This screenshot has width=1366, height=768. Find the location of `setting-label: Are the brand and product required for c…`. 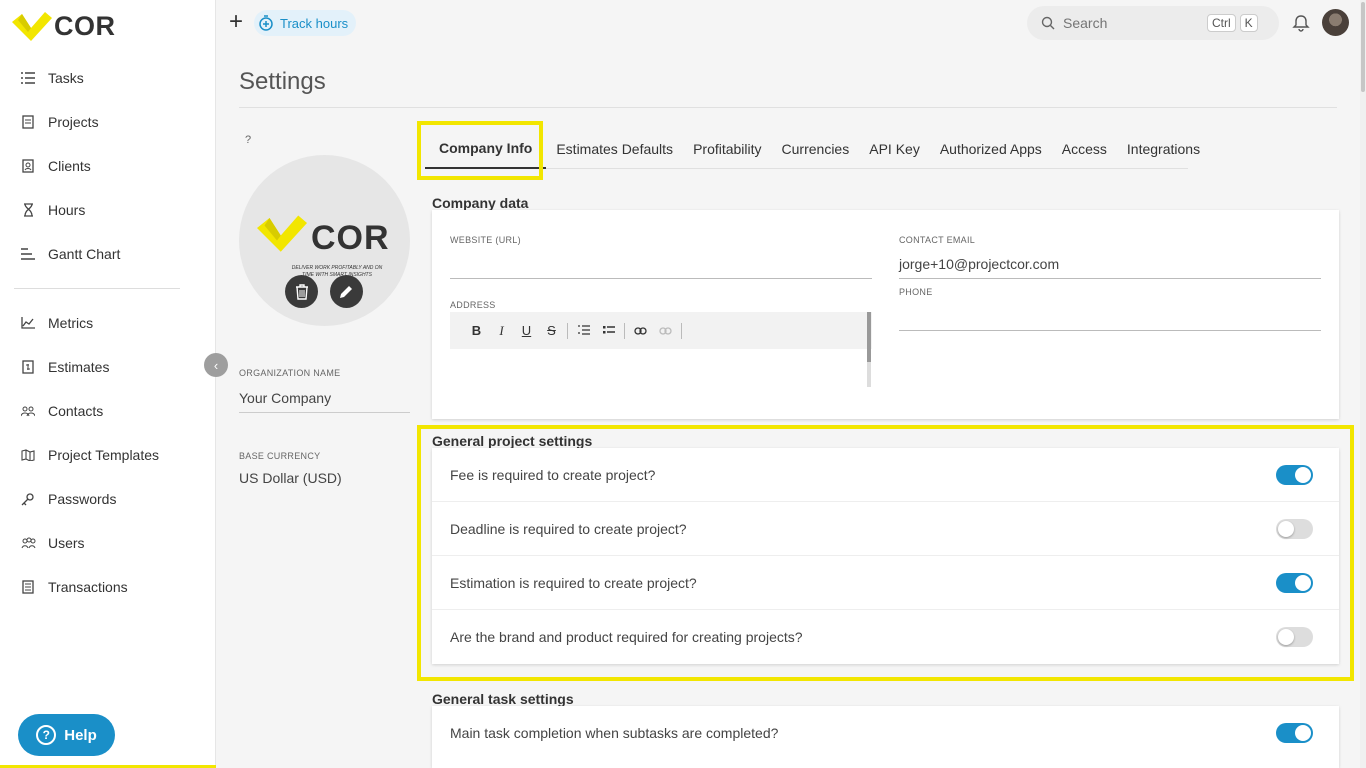

setting-label: Are the brand and product required for c… is located at coordinates (626, 637).